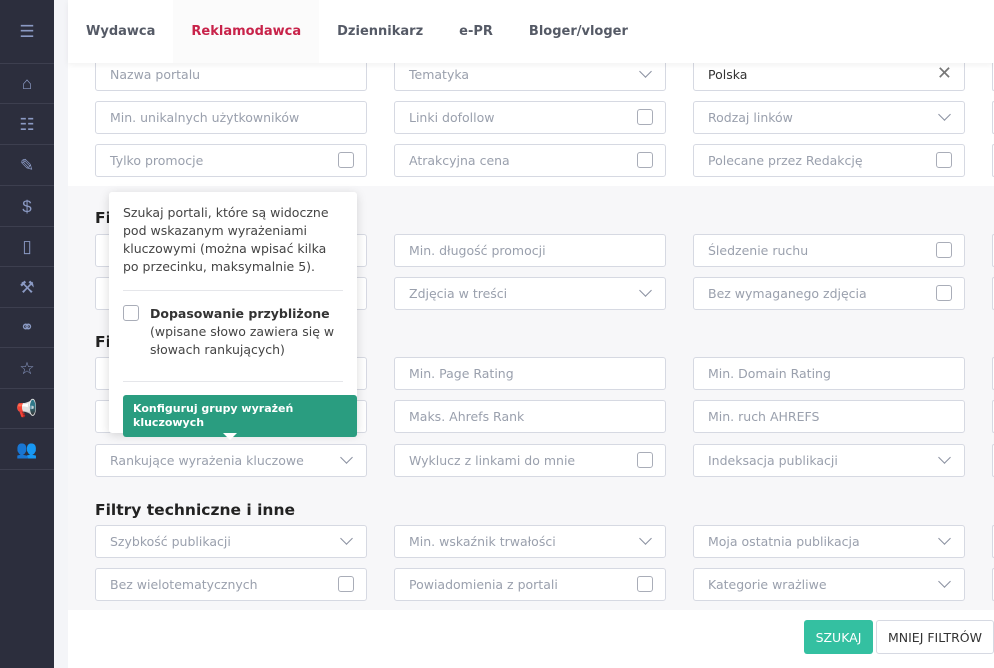 This screenshot has width=994, height=668. I want to click on filter-field: Moja ostatnia publikacja, so click(829, 541).